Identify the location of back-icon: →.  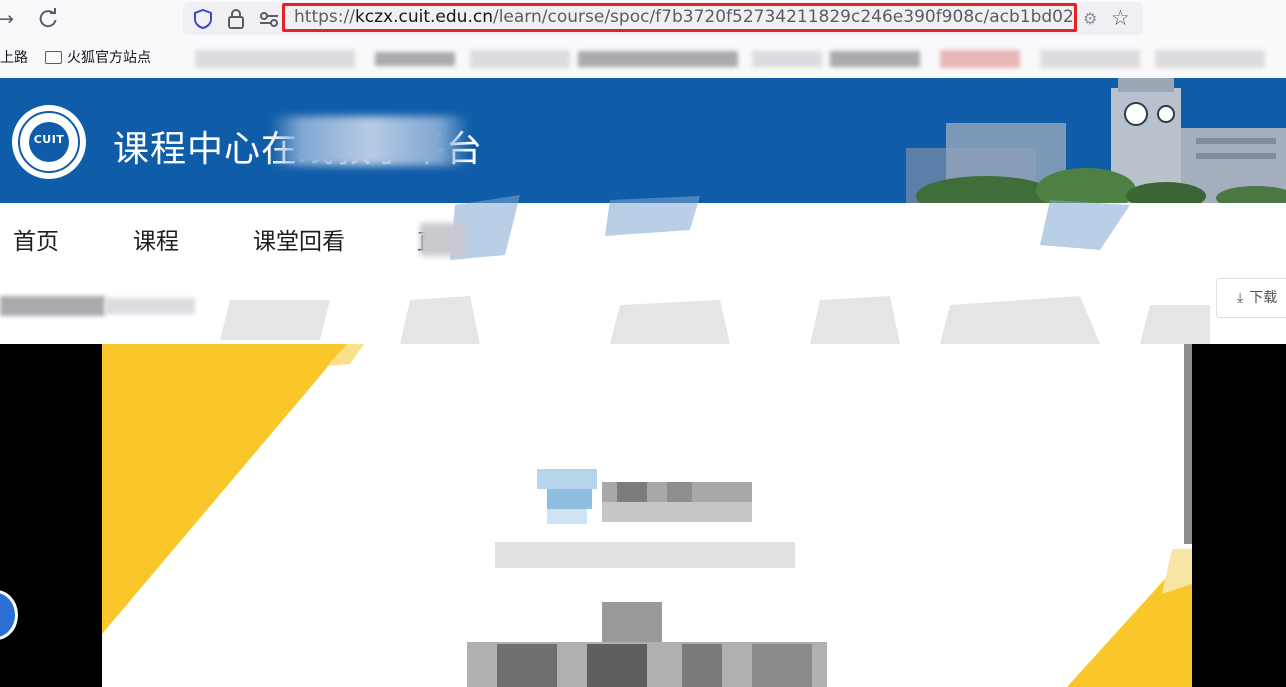
(9, 19).